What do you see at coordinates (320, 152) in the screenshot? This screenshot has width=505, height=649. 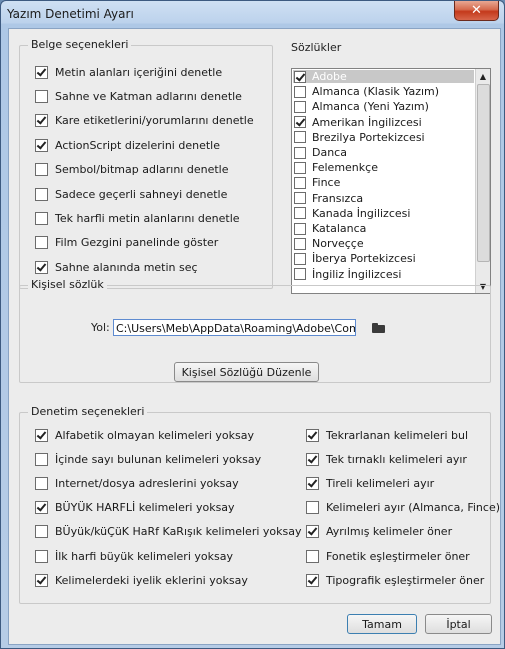 I see `dictionary-item-5: Danca` at bounding box center [320, 152].